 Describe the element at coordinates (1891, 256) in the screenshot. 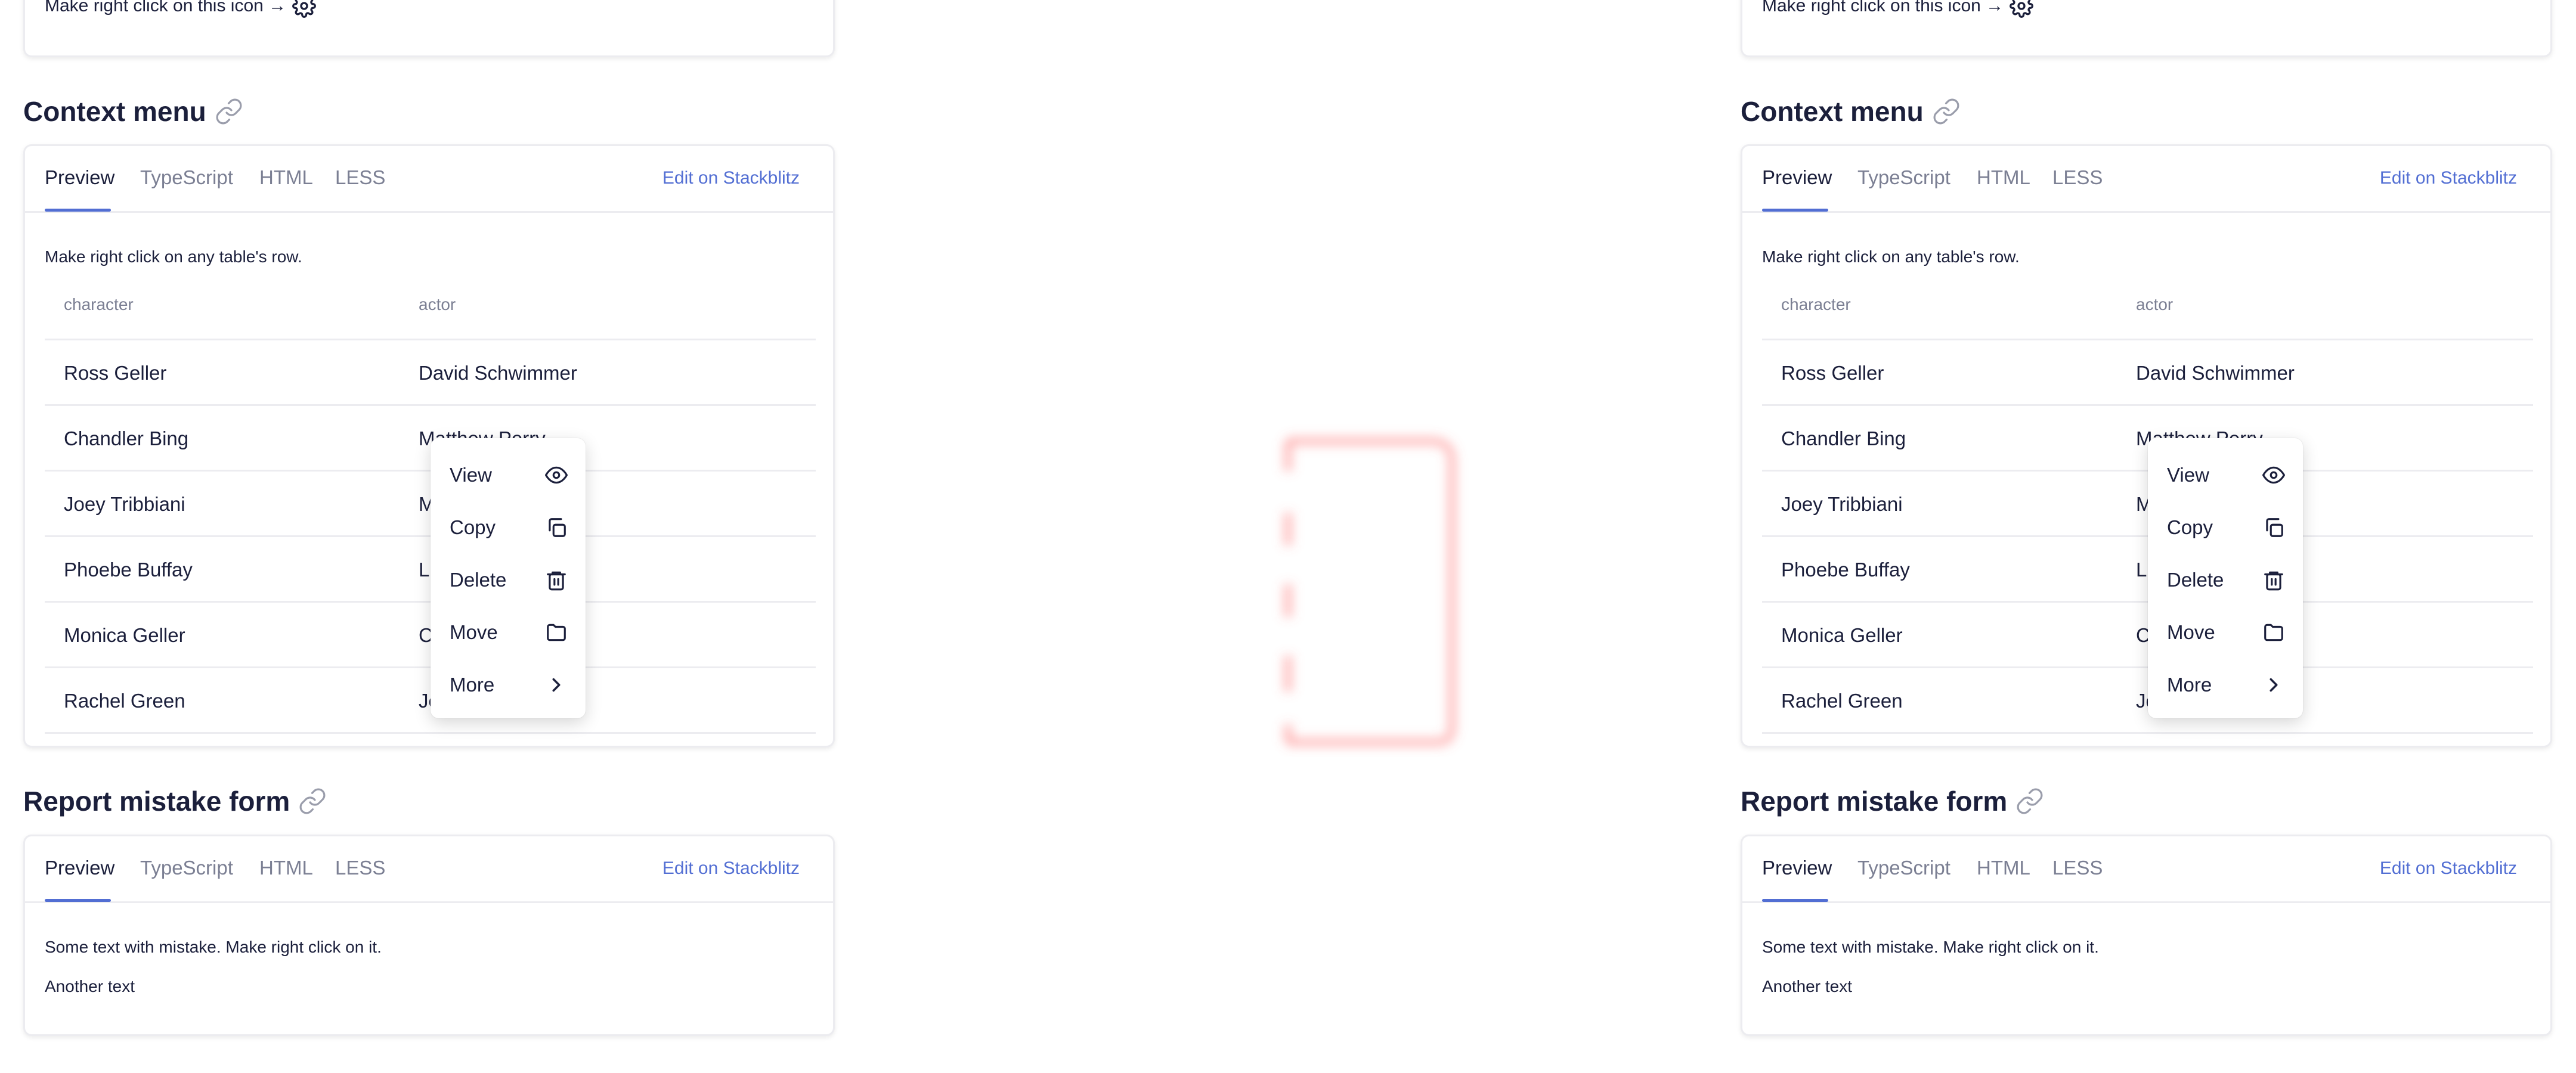

I see `context-menu-description: Make right click on any table's row.` at that location.